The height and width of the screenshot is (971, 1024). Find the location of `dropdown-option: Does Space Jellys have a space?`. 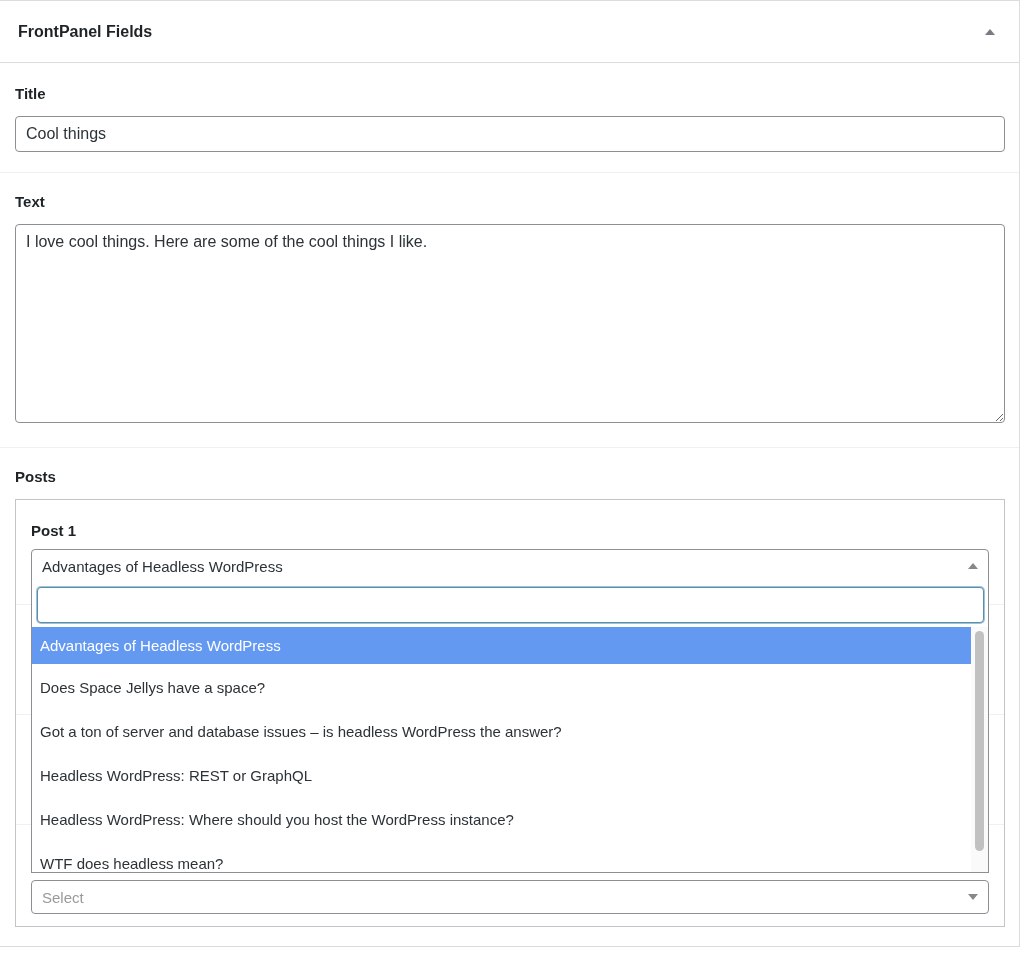

dropdown-option: Does Space Jellys have a space? is located at coordinates (501, 691).